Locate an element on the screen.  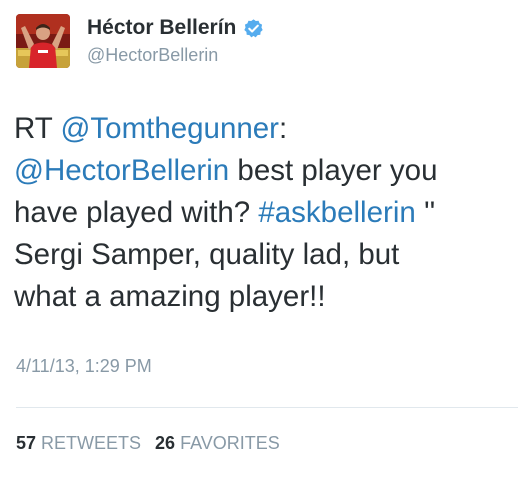
tweet-text-line: Sergi Samper, quality lad, but is located at coordinates (262, 255).